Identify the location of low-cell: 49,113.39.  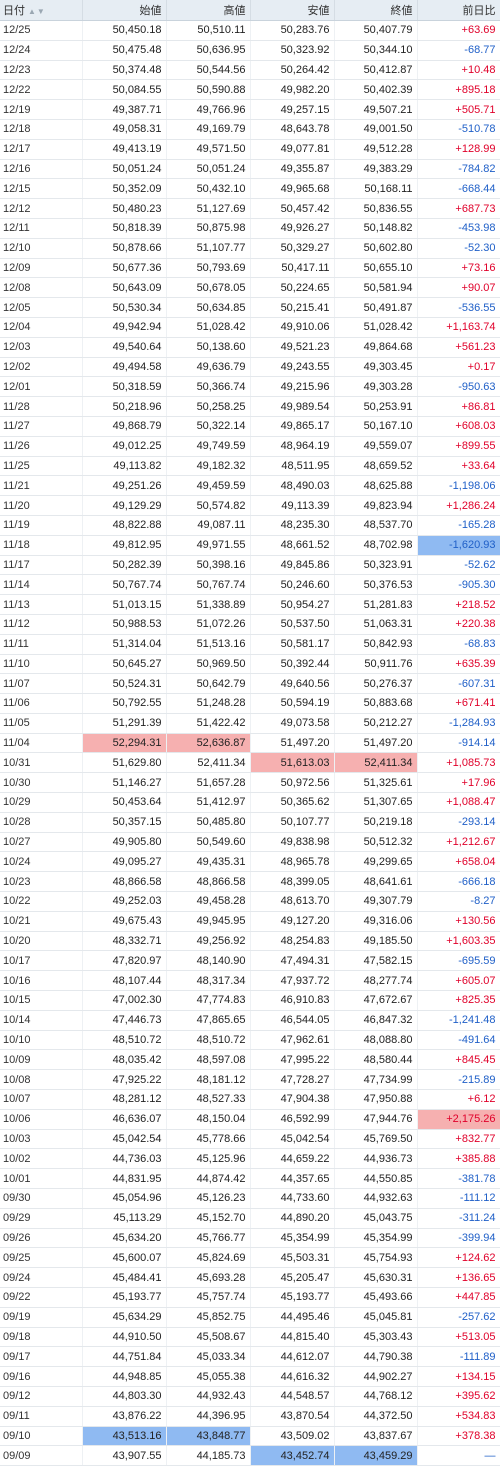
(292, 505).